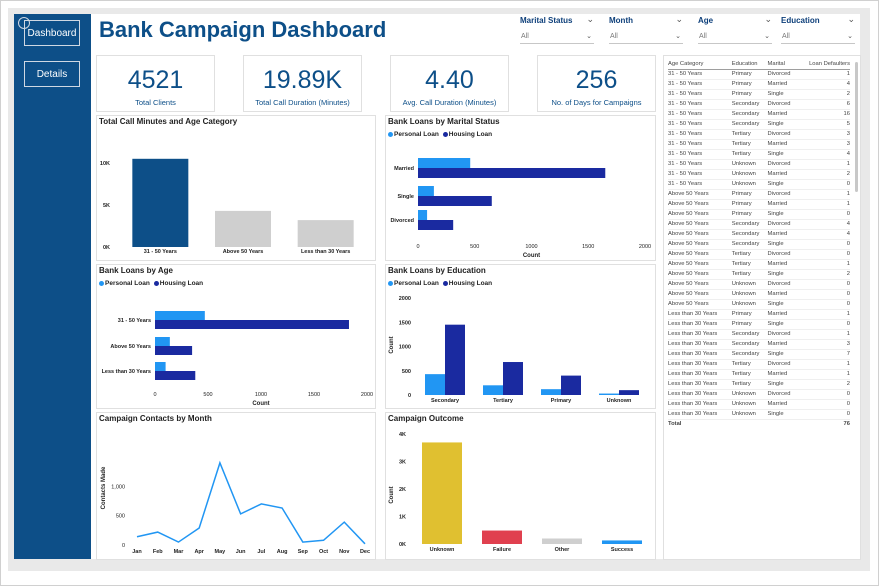  I want to click on table-cell: 2, so click(823, 274).